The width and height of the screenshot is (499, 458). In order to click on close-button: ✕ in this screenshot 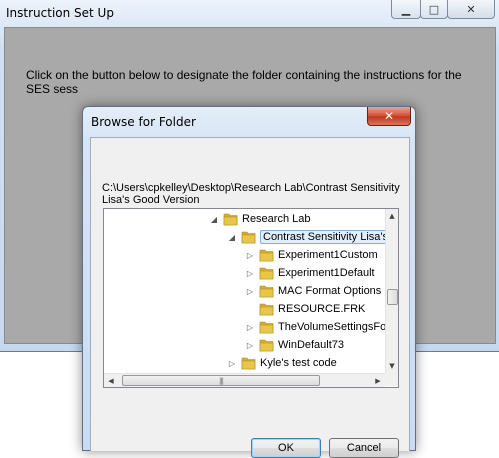, I will do `click(471, 9)`.